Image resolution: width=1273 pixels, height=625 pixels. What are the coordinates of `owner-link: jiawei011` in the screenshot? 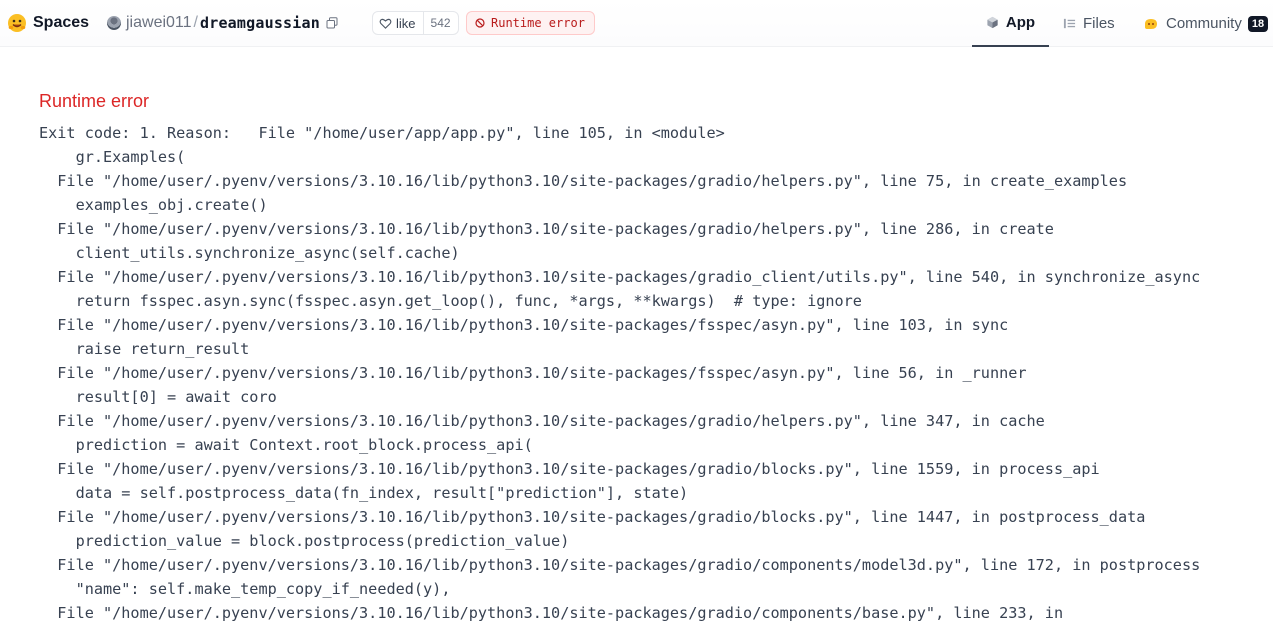 It's located at (159, 23).